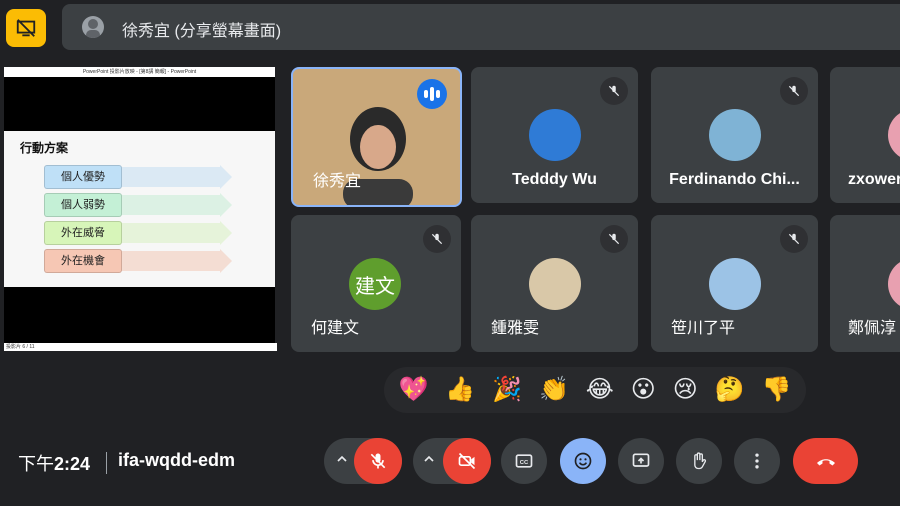 This screenshot has height=506, width=900. What do you see at coordinates (507, 390) in the screenshot?
I see `party-popper-icon: 🎉` at bounding box center [507, 390].